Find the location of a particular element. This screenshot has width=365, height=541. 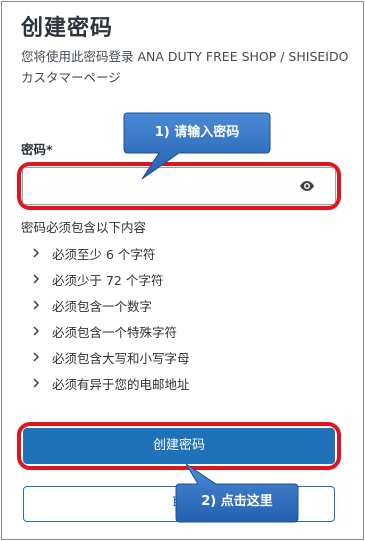

list-item: 必须少于 72 个字符 is located at coordinates (111, 279).